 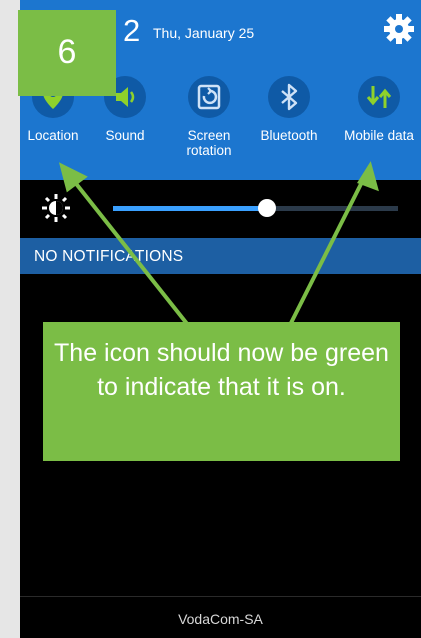 What do you see at coordinates (368, 176) in the screenshot?
I see `arrow-to-mobile-data-head` at bounding box center [368, 176].